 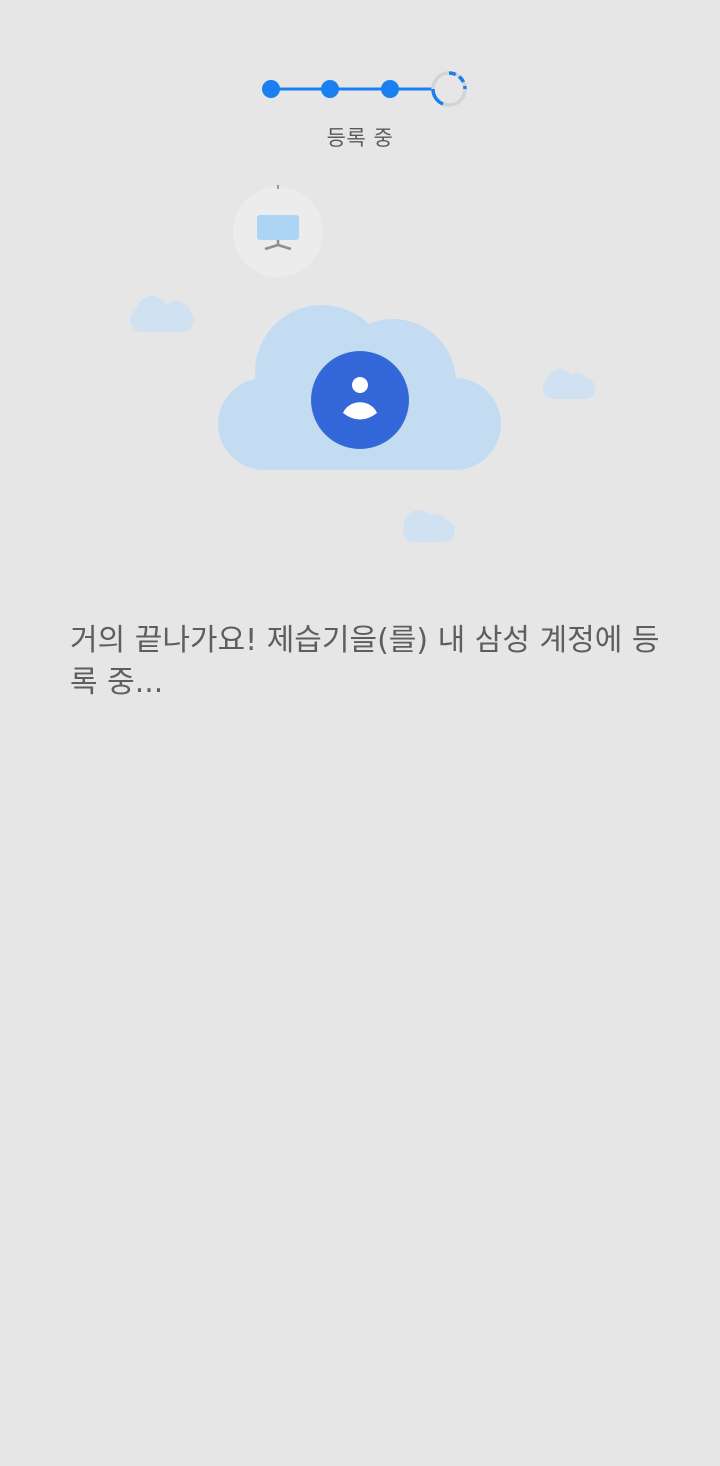 I want to click on progress-step-1-dot, so click(x=271, y=89).